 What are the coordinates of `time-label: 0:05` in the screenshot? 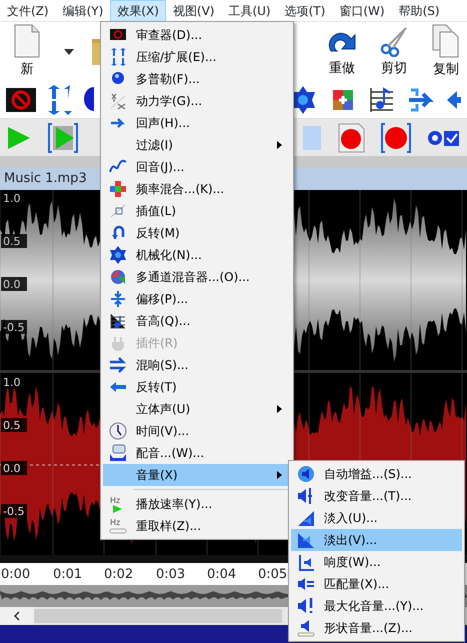 It's located at (273, 575).